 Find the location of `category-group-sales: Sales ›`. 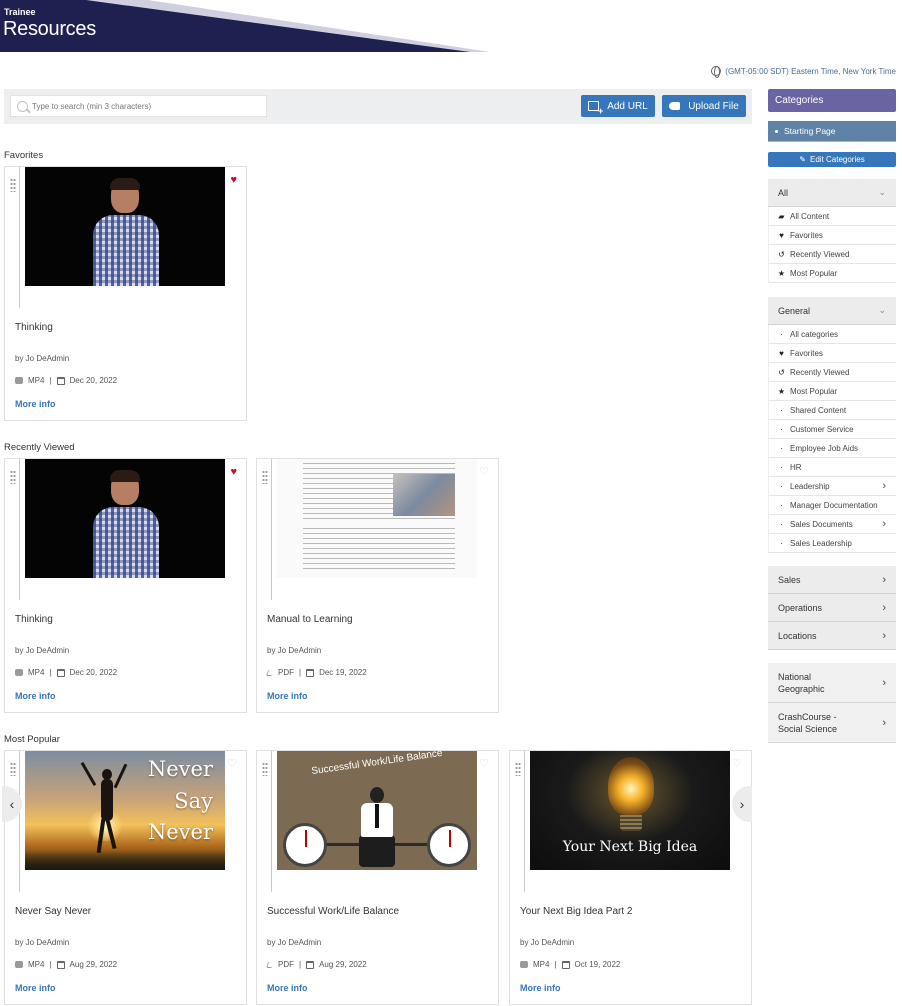

category-group-sales: Sales › is located at coordinates (832, 580).